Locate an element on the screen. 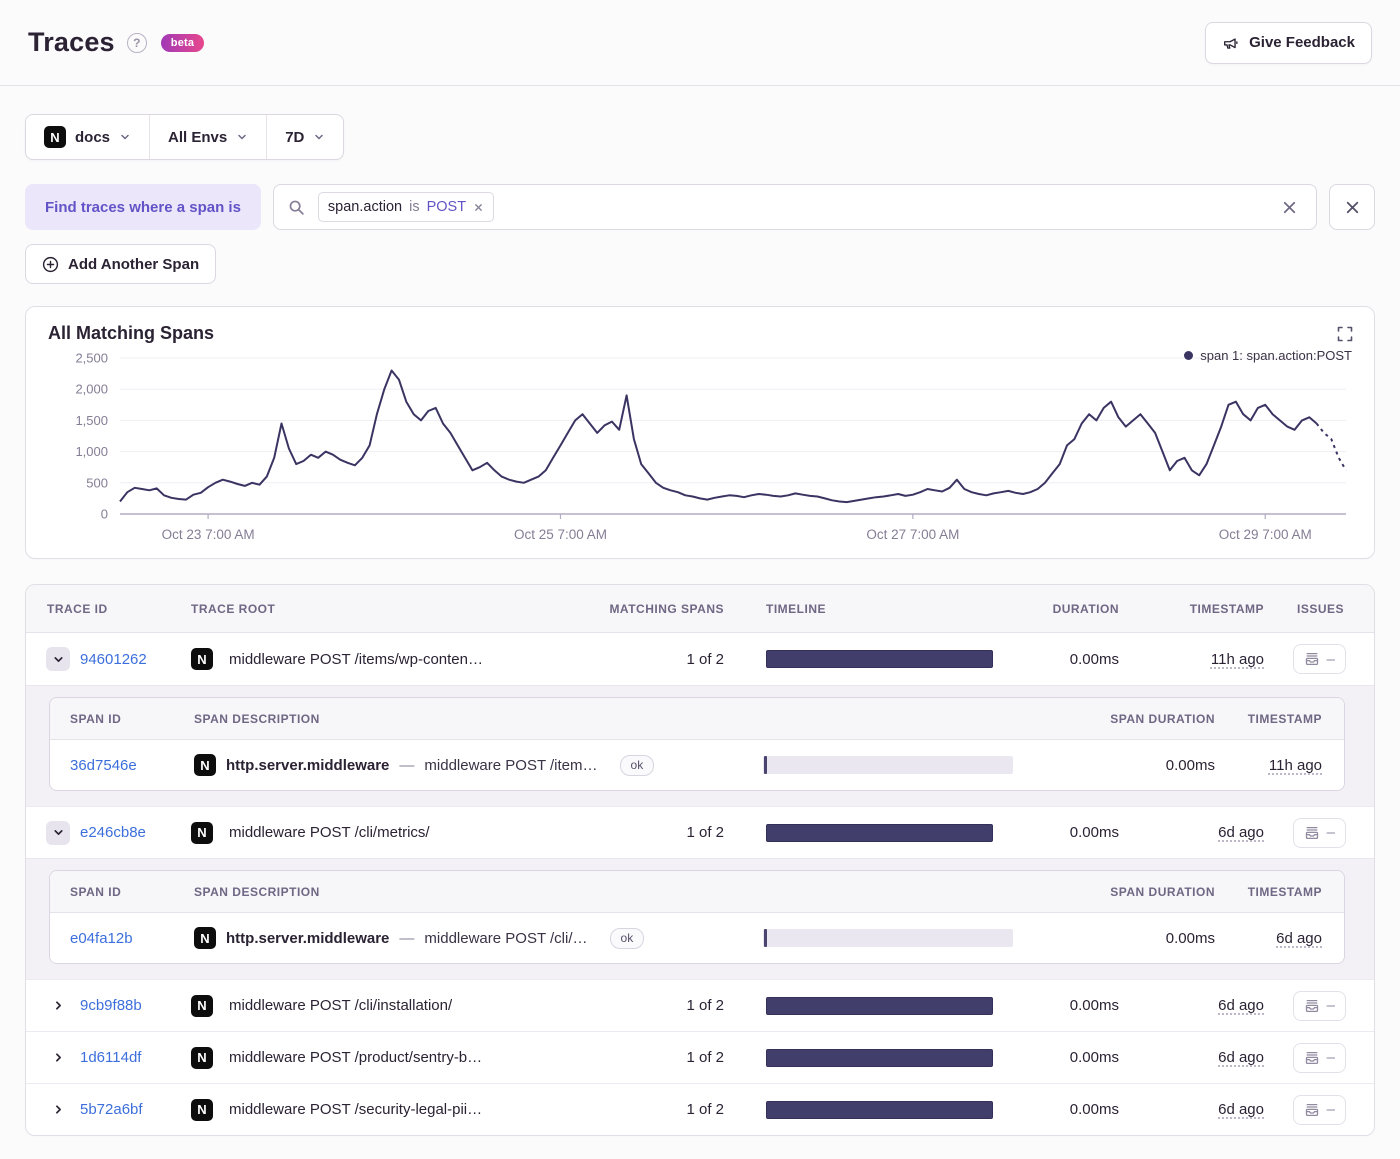 Image resolution: width=1400 pixels, height=1159 pixels. environment-filter-label: All Envs is located at coordinates (198, 137).